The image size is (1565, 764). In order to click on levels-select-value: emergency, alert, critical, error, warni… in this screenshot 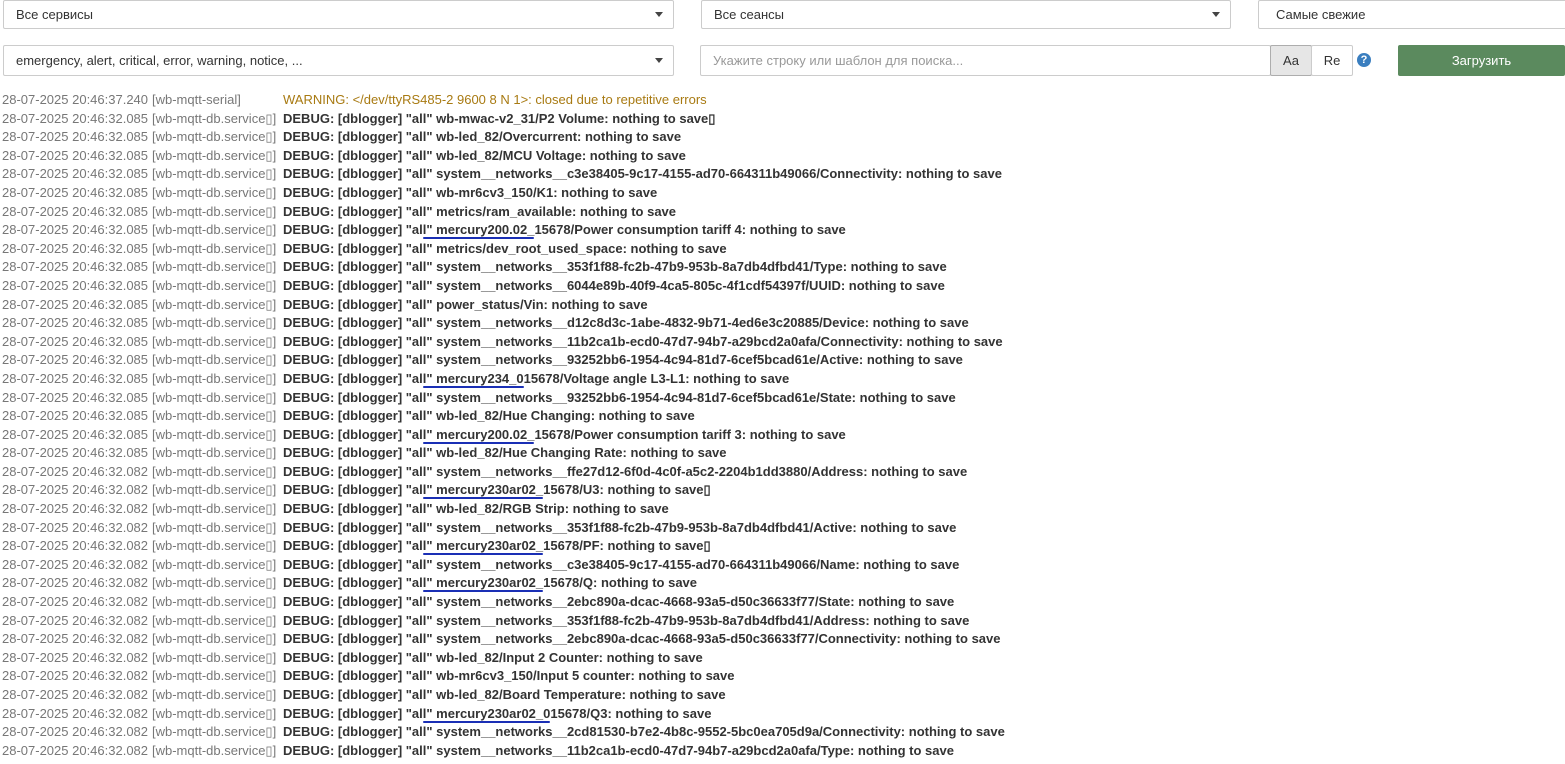, I will do `click(159, 60)`.